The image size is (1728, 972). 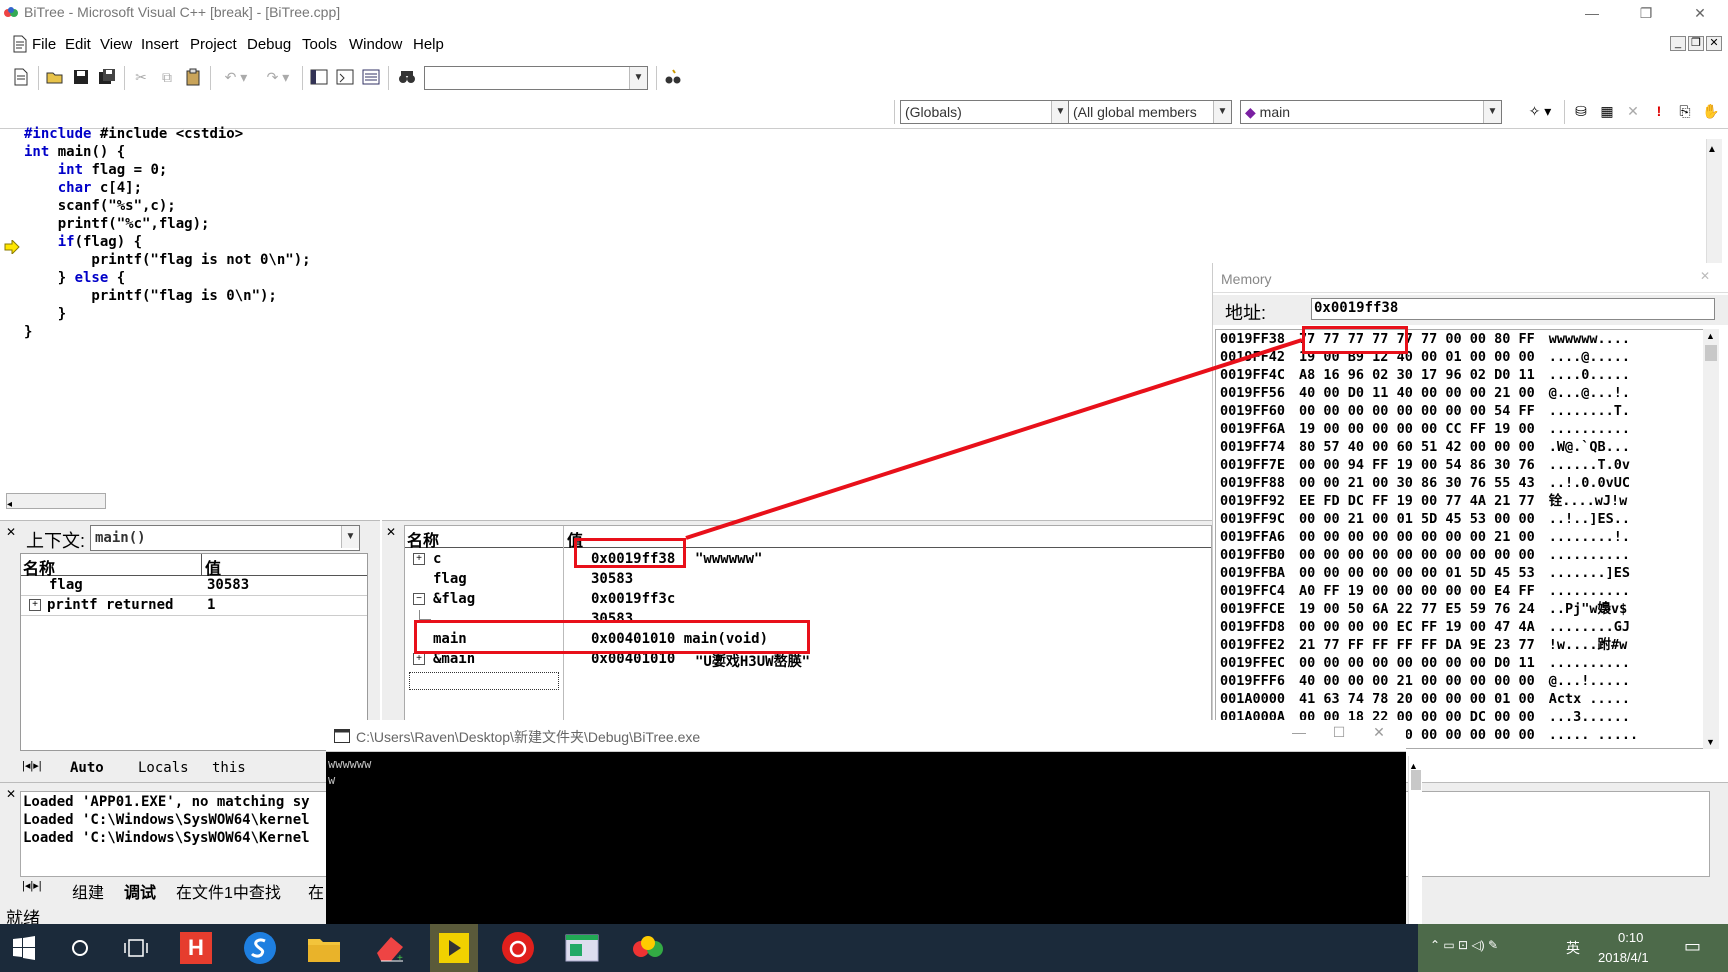 I want to click on stop-build-button: ✕, so click(x=1633, y=111).